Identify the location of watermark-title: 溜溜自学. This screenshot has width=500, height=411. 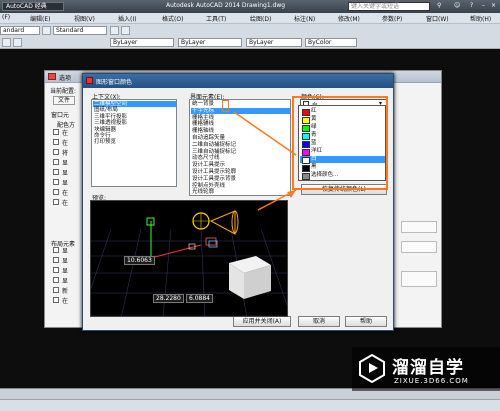
(428, 368).